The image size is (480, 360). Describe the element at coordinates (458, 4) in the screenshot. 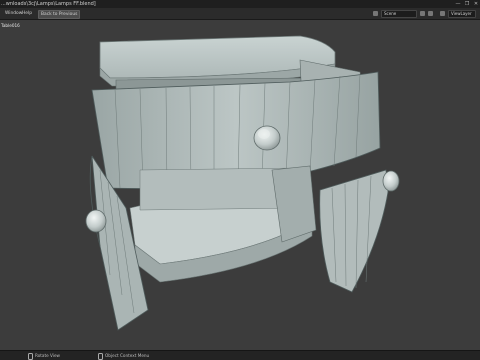

I see `minimize-icon: —` at that location.